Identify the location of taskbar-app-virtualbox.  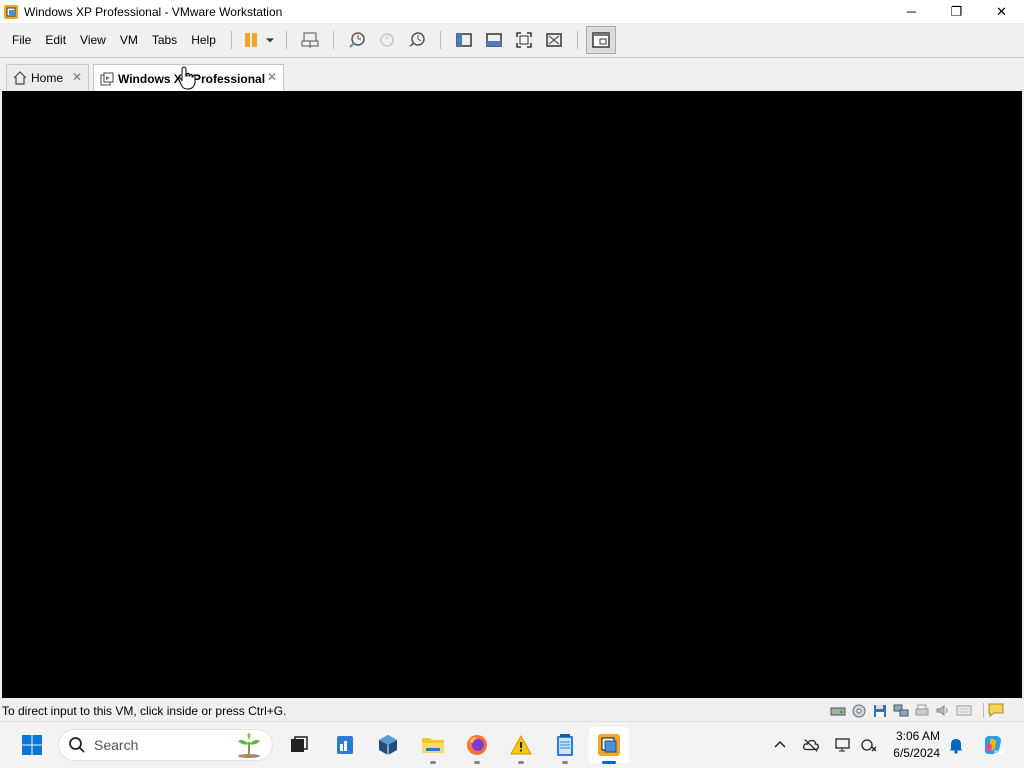
(388, 745).